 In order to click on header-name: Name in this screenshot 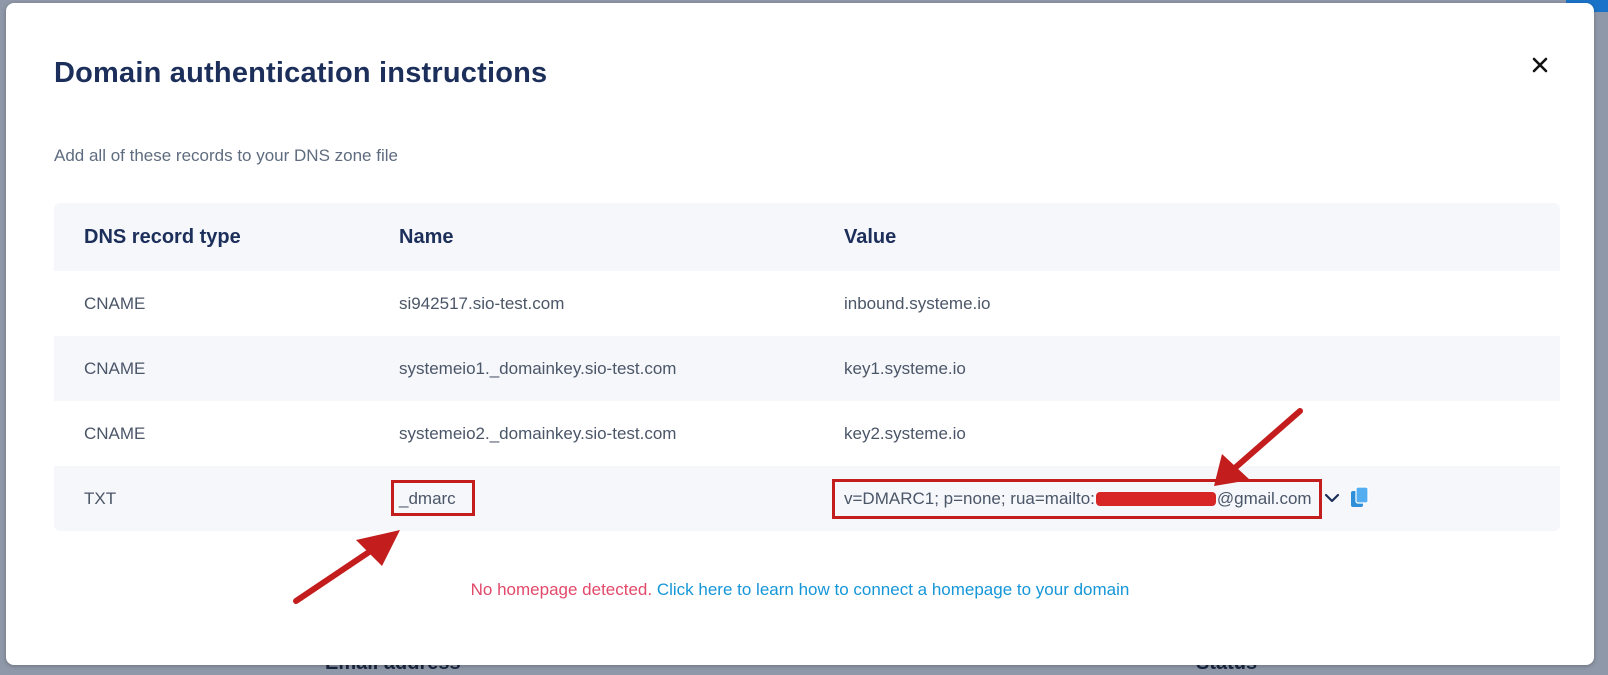, I will do `click(426, 236)`.